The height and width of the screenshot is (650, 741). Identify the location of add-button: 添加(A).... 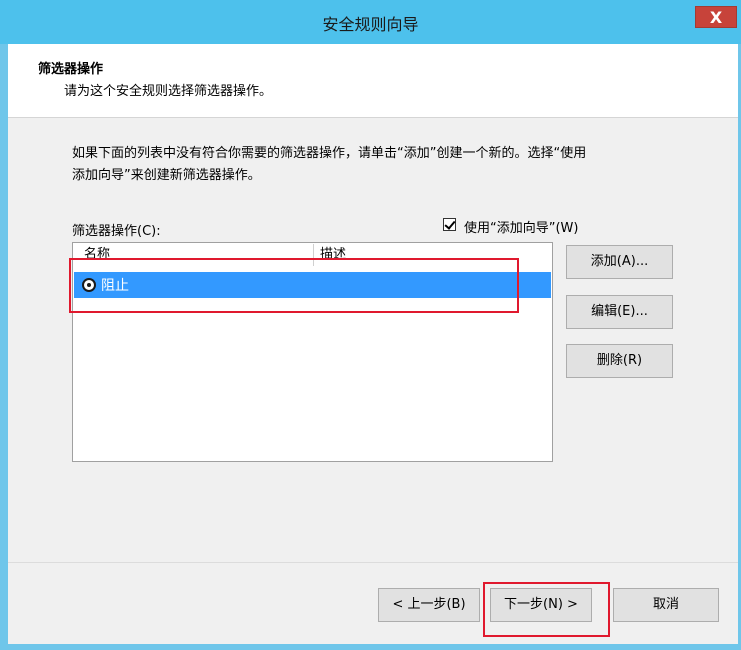
(619, 262).